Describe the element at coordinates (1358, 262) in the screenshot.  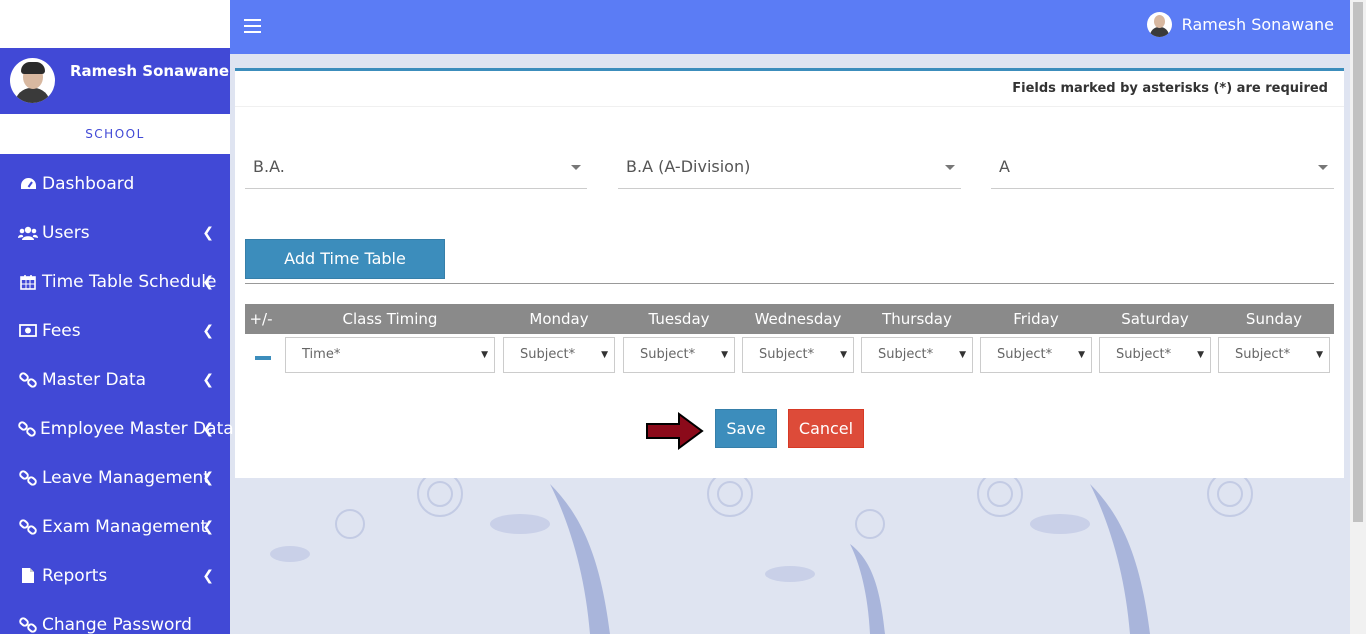
I see `scrollbar-thumb` at that location.